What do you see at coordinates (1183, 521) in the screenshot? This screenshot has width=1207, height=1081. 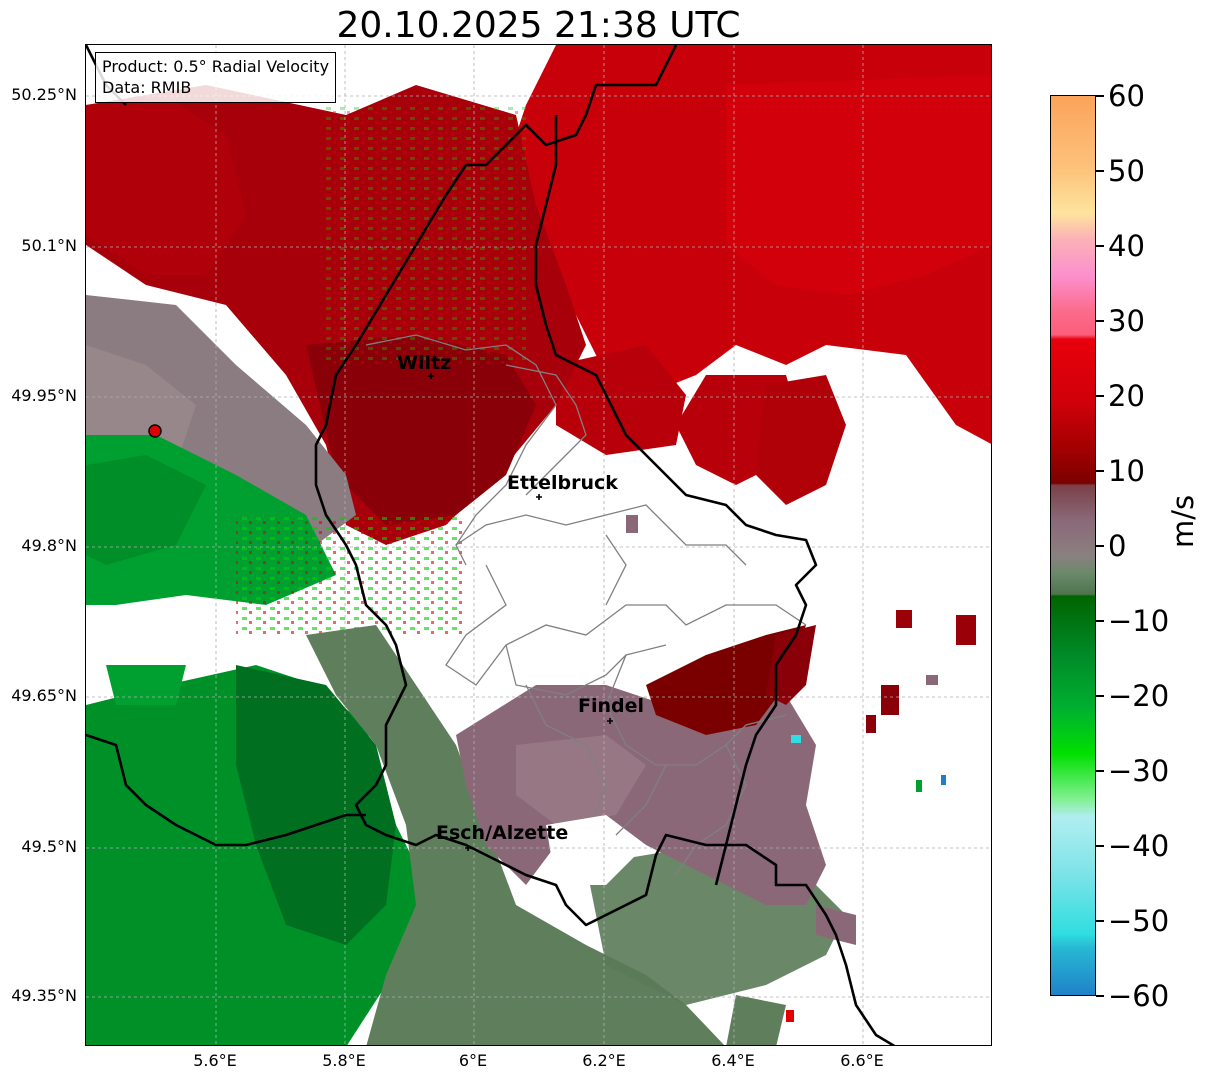 I see `colorbar-unit: m/s` at bounding box center [1183, 521].